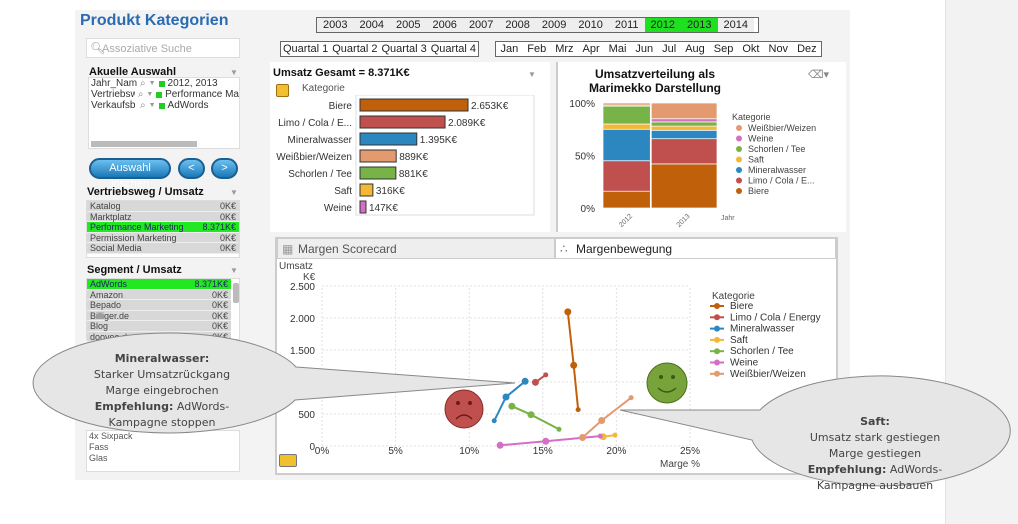 Image resolution: width=1018 pixels, height=524 pixels. What do you see at coordinates (161, 390) in the screenshot?
I see `callout-left-line2: Marge eingebrochen` at bounding box center [161, 390].